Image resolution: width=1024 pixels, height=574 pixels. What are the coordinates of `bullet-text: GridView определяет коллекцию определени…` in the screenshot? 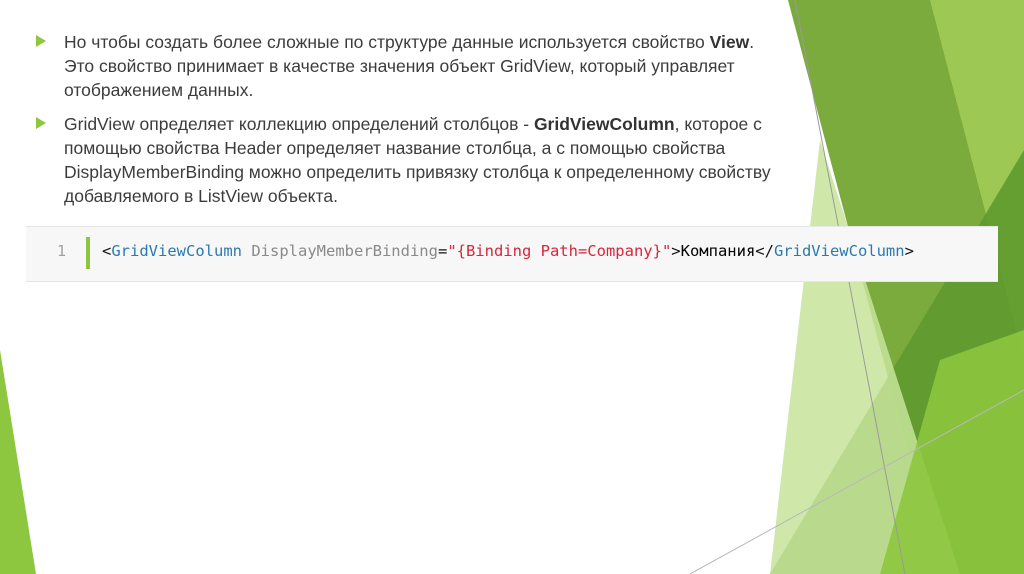 It's located at (425, 160).